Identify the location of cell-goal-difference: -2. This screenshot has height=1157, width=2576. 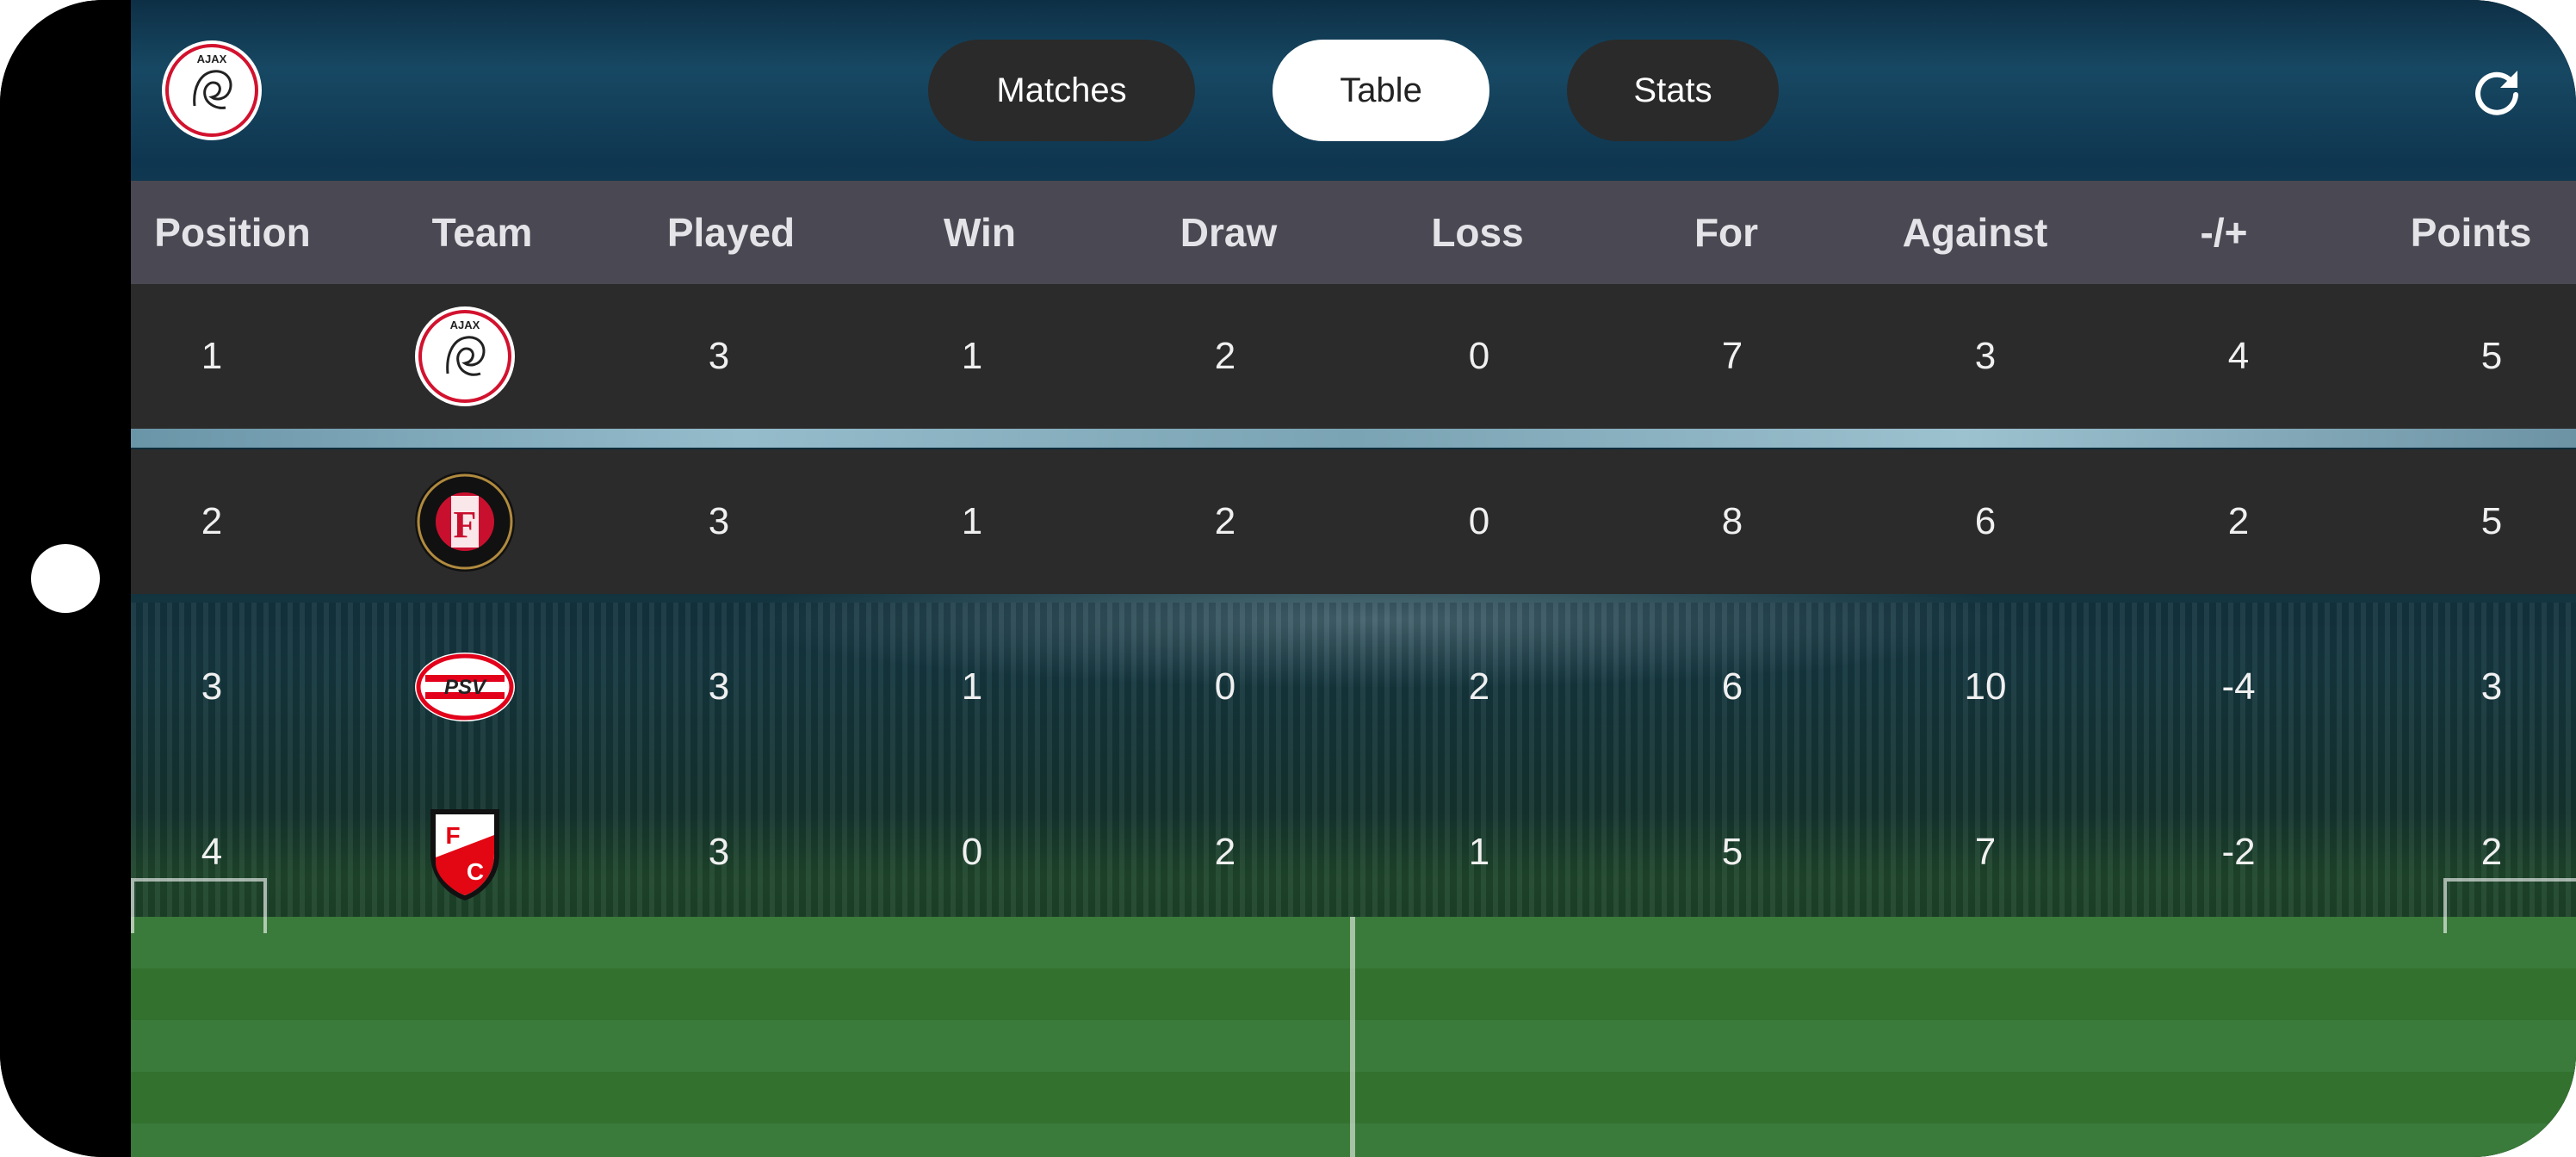
(2239, 852).